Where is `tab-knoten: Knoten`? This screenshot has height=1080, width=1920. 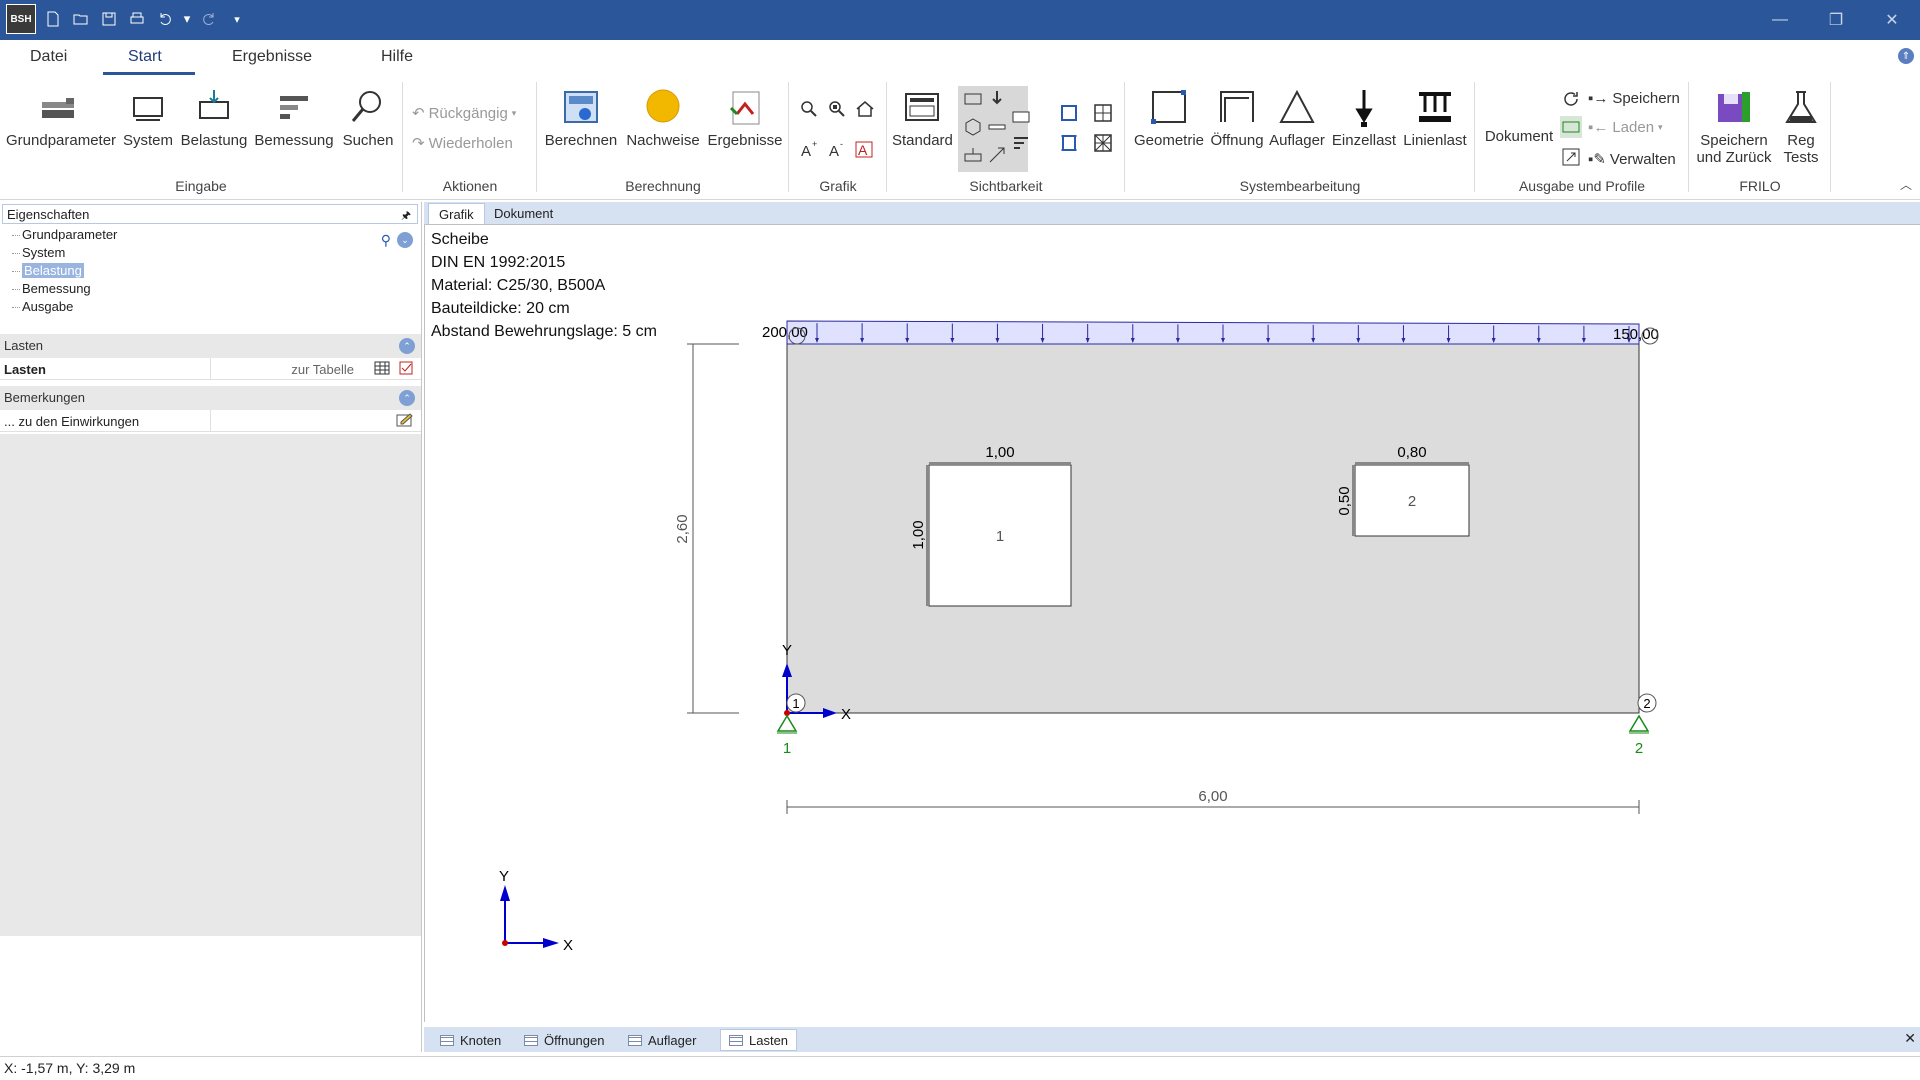 tab-knoten: Knoten is located at coordinates (470, 1040).